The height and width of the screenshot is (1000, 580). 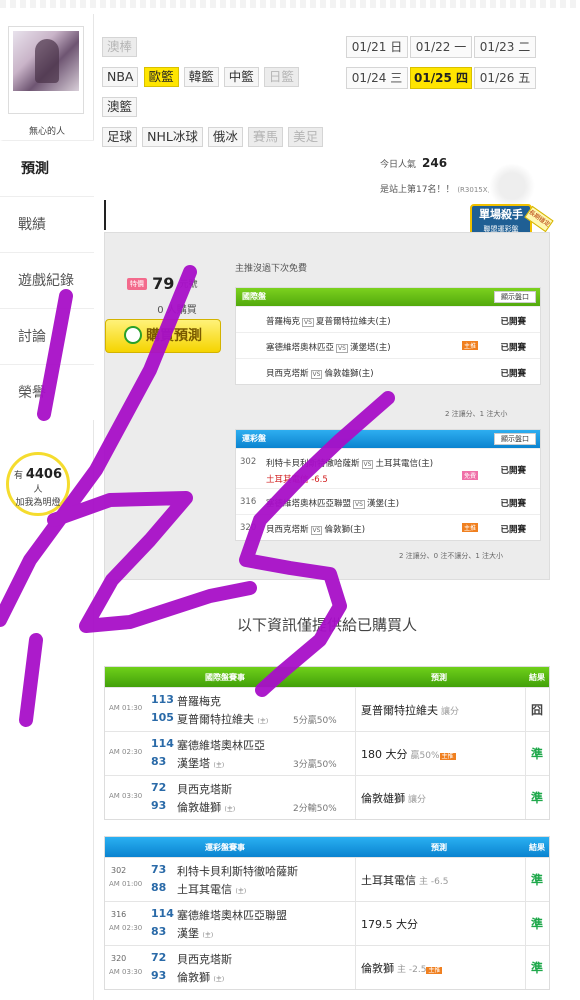 What do you see at coordinates (38, 484) in the screenshot?
I see `fans-badge: 有 4406 人 加我為明燈` at bounding box center [38, 484].